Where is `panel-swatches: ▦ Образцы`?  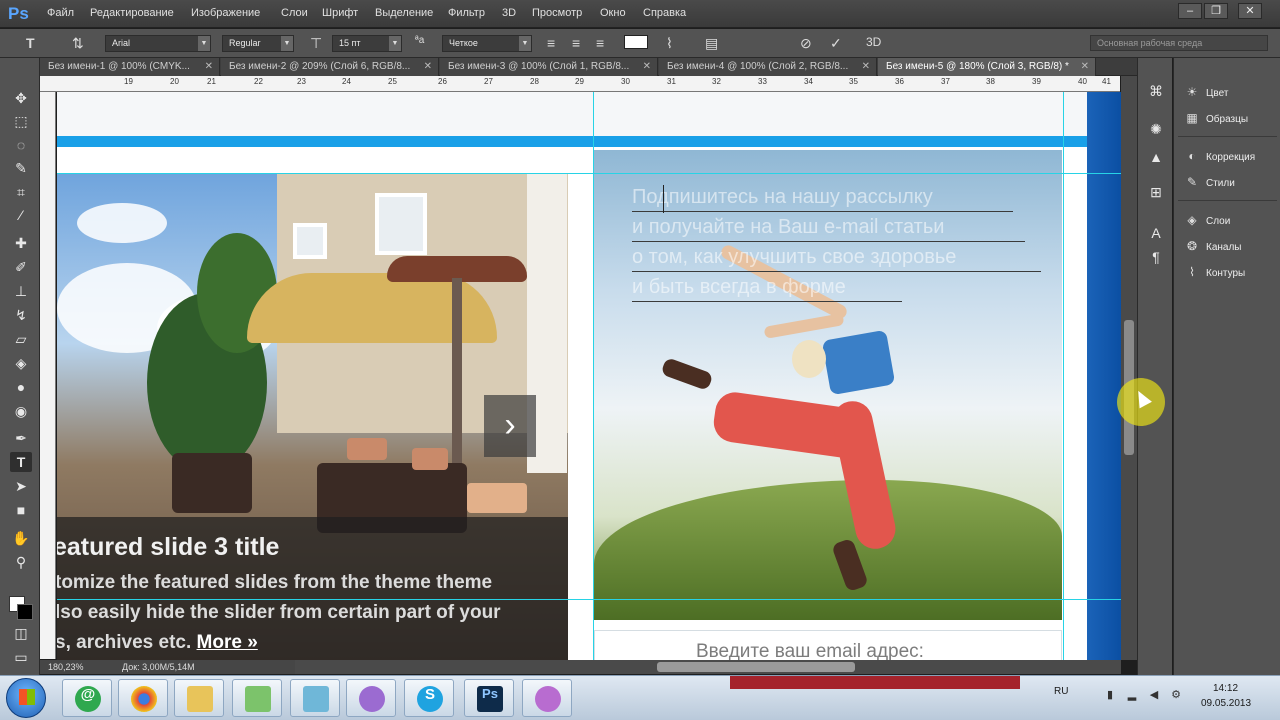
panel-swatches: ▦ Образцы is located at coordinates (1216, 118).